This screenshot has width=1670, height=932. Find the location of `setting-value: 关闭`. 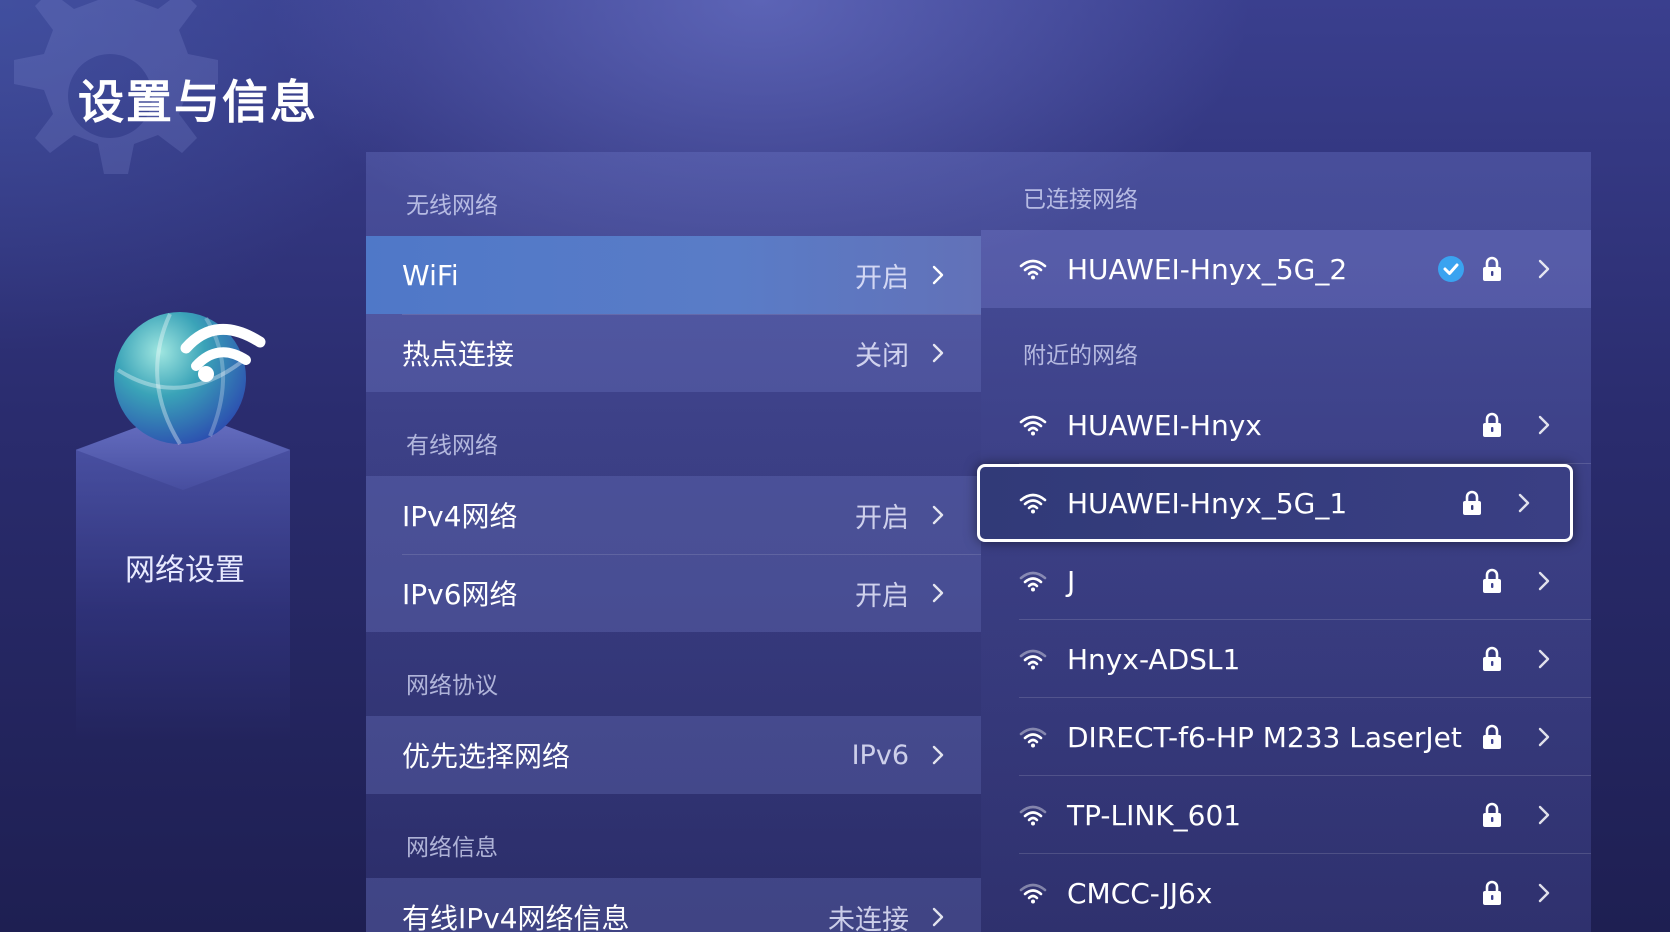

setting-value: 关闭 is located at coordinates (882, 356).